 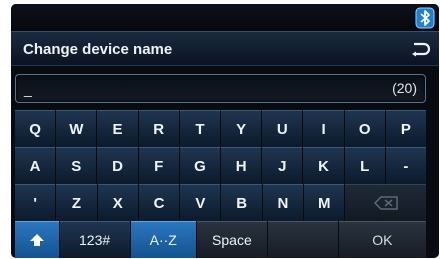 I want to click on key-f: F, so click(x=158, y=165).